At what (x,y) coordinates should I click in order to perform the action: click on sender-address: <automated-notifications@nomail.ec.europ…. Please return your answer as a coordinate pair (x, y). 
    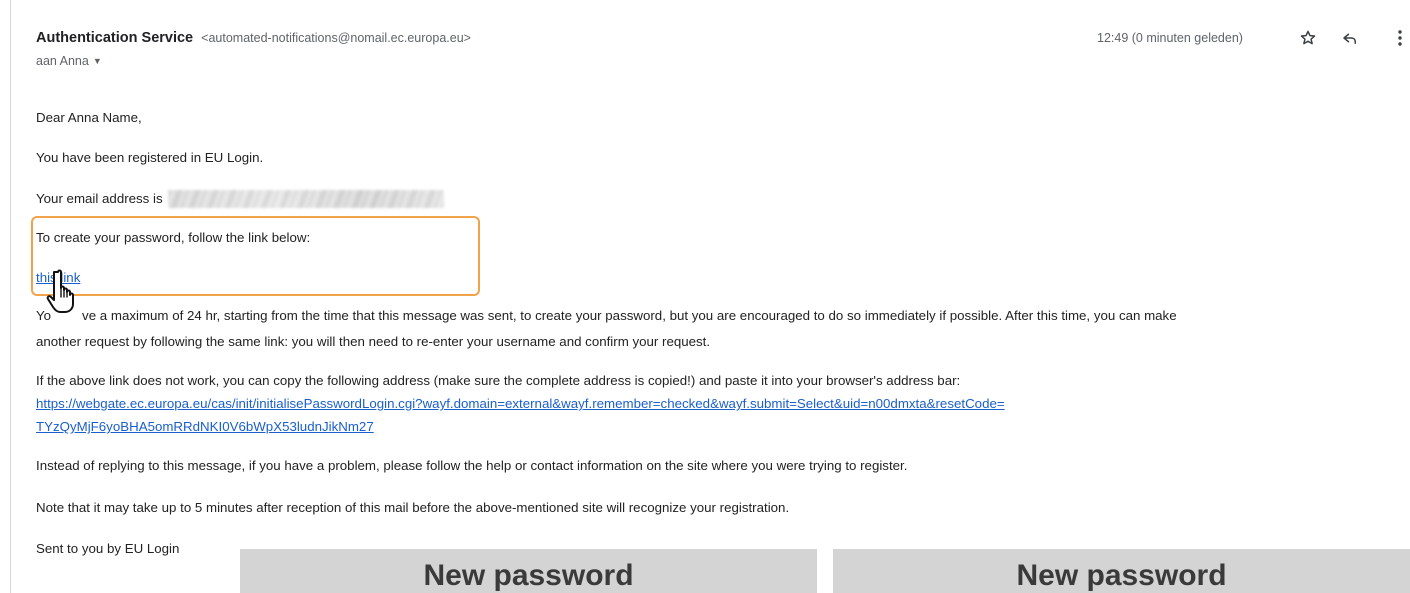
    Looking at the image, I should click on (336, 38).